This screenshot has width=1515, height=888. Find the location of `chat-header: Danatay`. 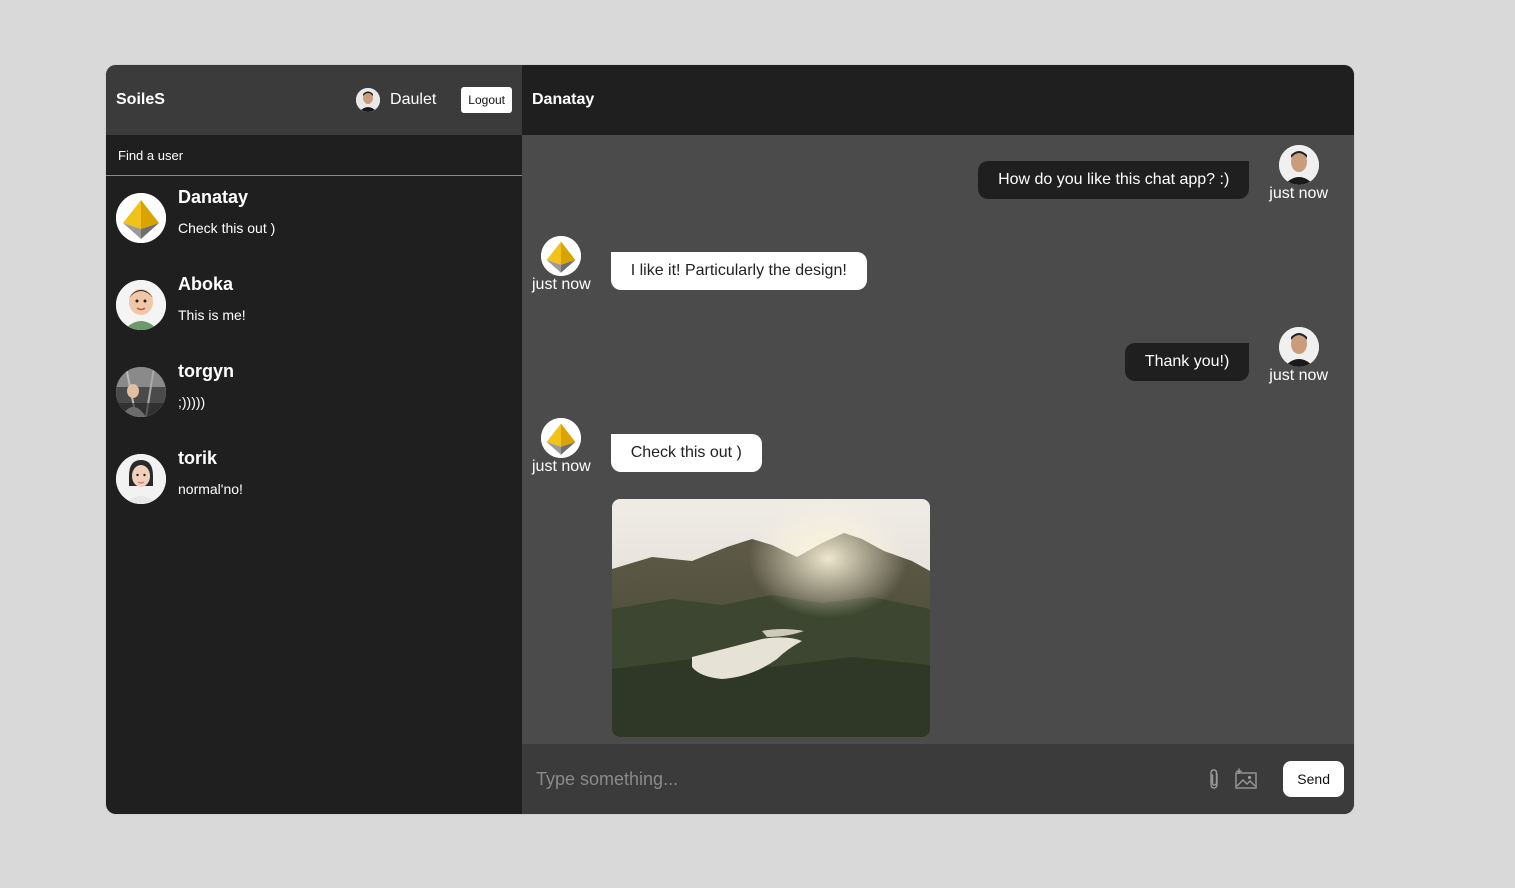

chat-header: Danatay is located at coordinates (938, 100).